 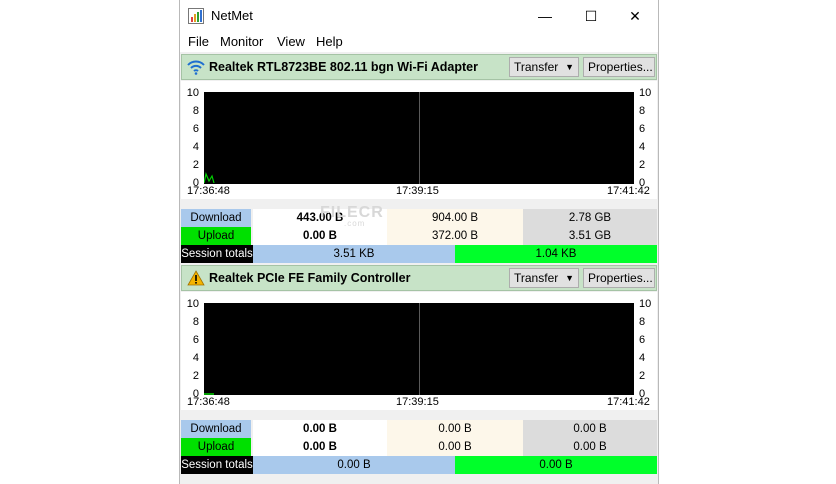 I want to click on window-title: NetMet, so click(x=232, y=15).